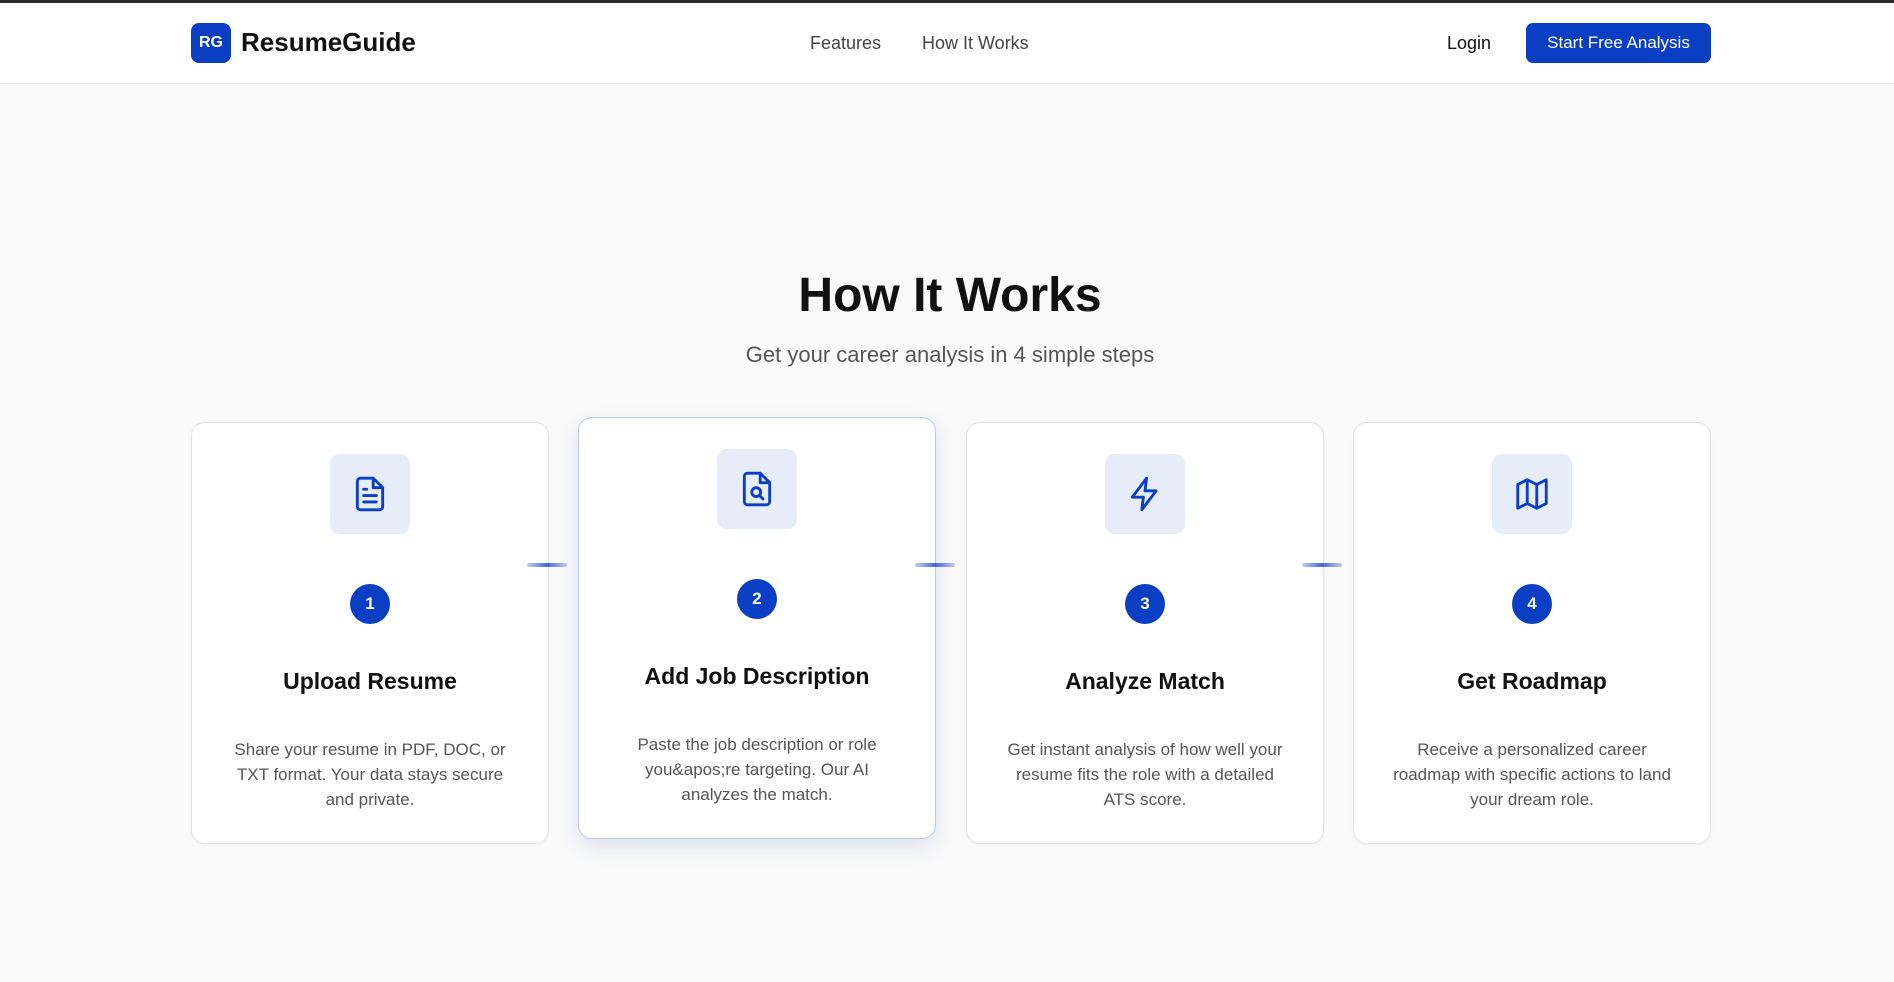 This screenshot has height=982, width=1894. I want to click on file-search-icon, so click(757, 489).